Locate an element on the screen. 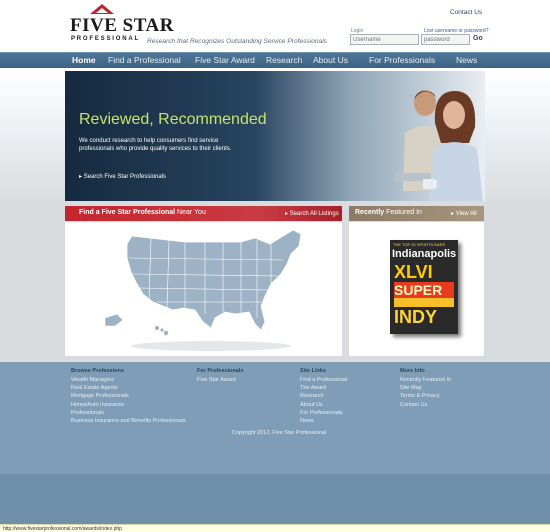 The height and width of the screenshot is (532, 550). nav-for-professionals: For Professionals is located at coordinates (402, 60).